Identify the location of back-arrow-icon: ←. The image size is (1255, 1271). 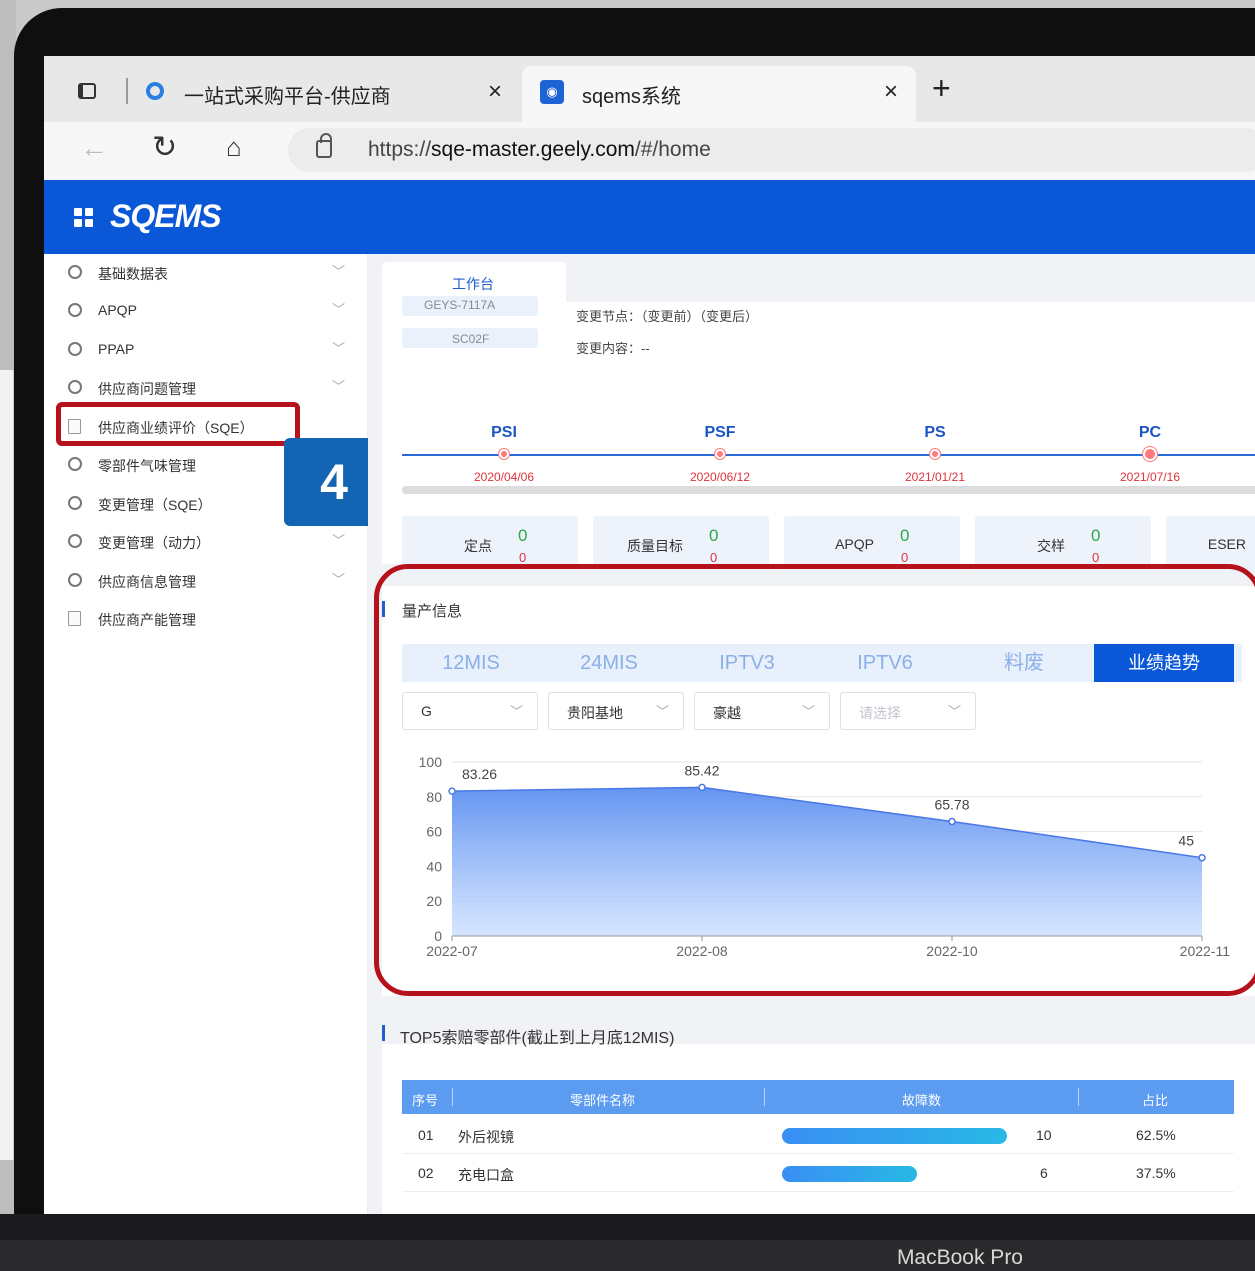
(94, 148).